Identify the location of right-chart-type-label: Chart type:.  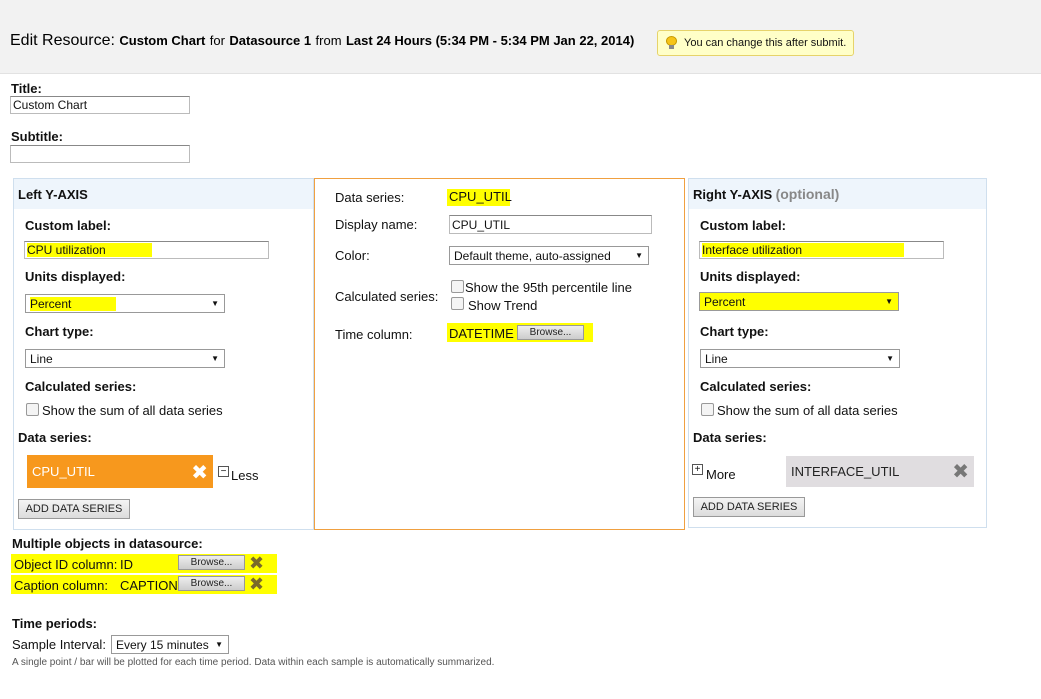
(734, 331).